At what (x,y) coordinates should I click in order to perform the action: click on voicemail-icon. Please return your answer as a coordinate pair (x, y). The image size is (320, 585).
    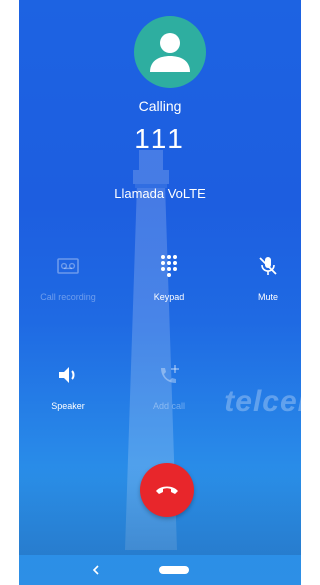
    Looking at the image, I should click on (68, 266).